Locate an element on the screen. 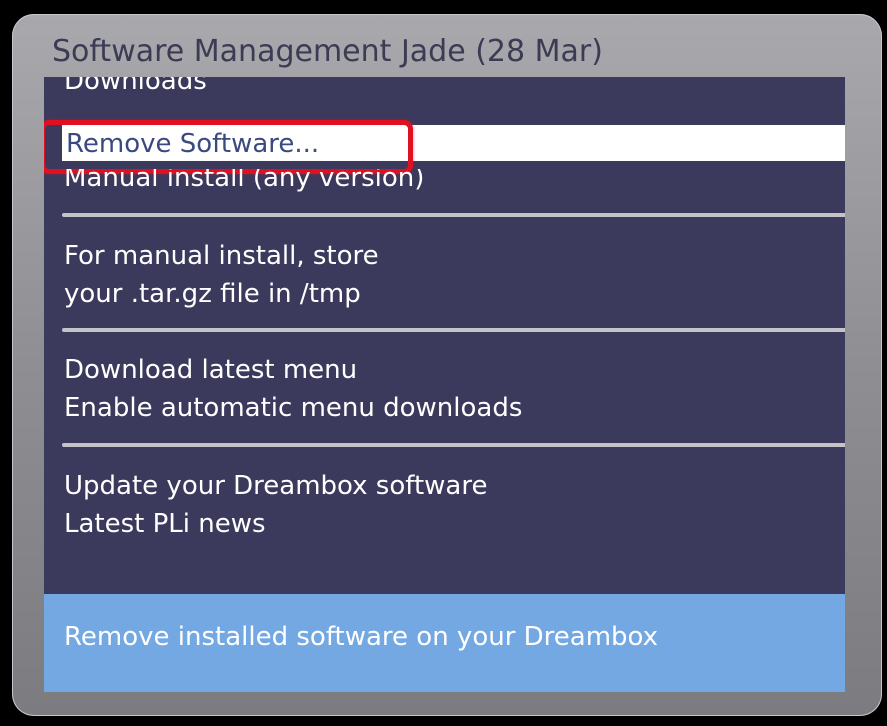 The image size is (887, 726). manual-install-note-line1: For manual install, store is located at coordinates (221, 256).